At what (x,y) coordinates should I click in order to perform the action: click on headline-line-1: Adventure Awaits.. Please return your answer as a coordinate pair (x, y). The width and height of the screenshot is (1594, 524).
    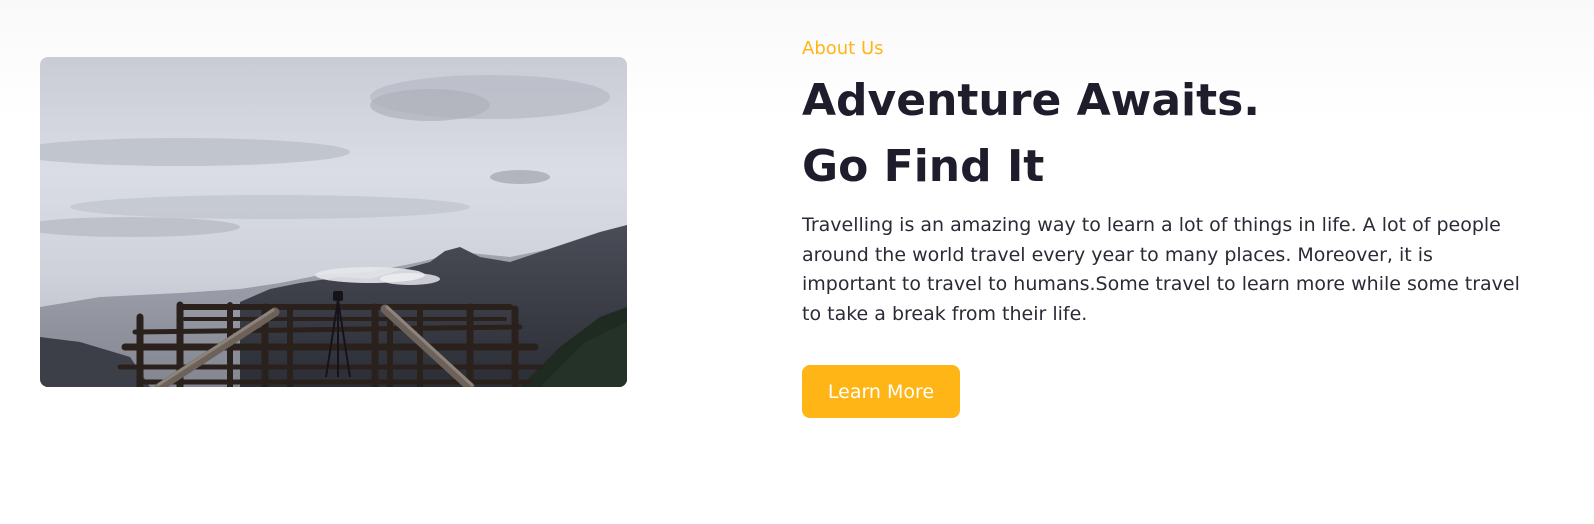
    Looking at the image, I should click on (1031, 100).